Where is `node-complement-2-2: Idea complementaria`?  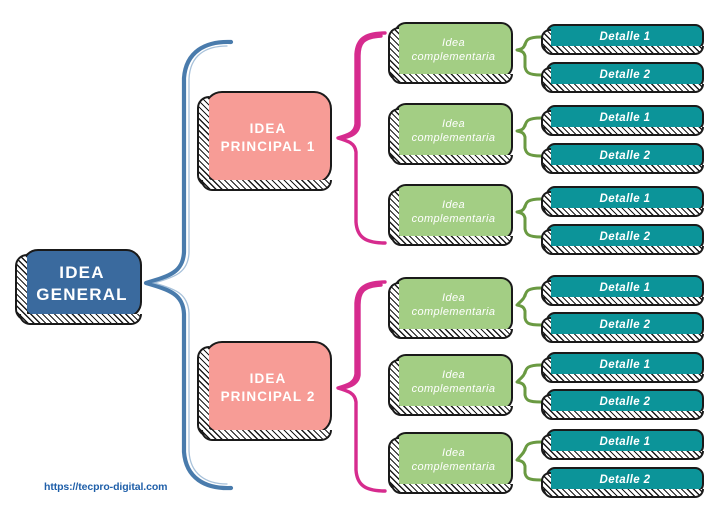 node-complement-2-2: Idea complementaria is located at coordinates (450, 385).